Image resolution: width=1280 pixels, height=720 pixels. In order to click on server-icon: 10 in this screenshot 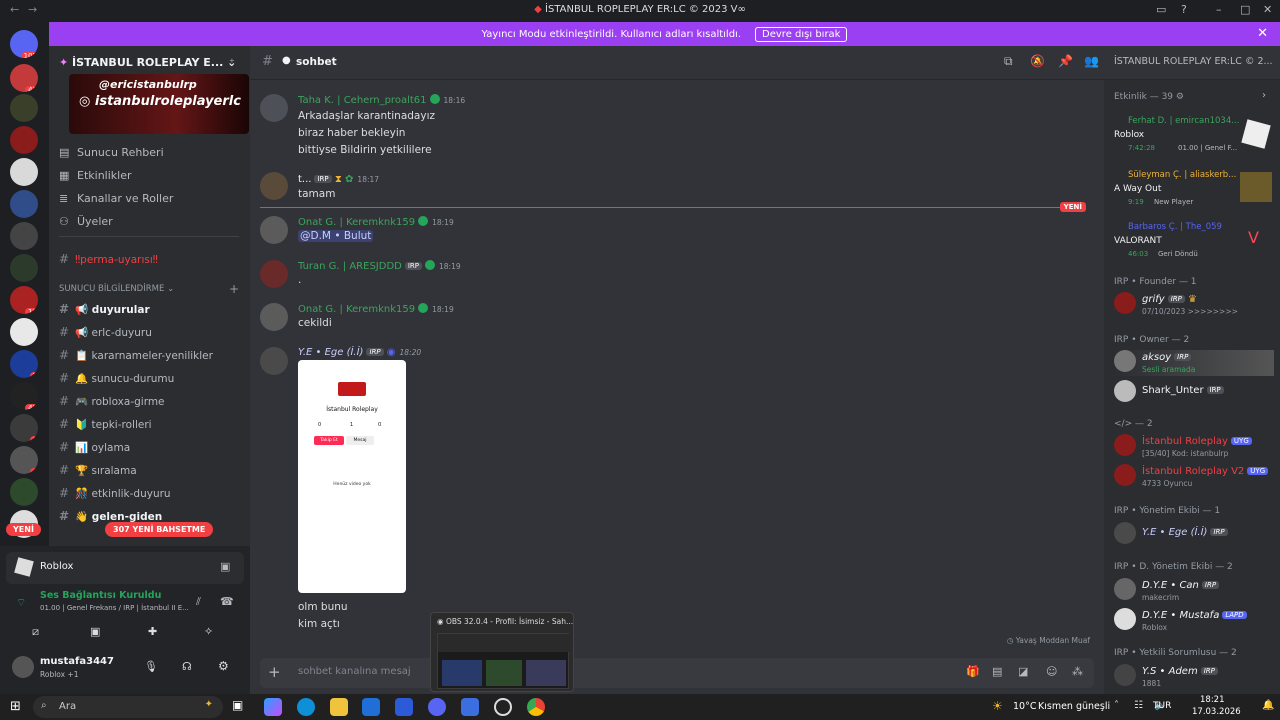, I will do `click(24, 300)`.